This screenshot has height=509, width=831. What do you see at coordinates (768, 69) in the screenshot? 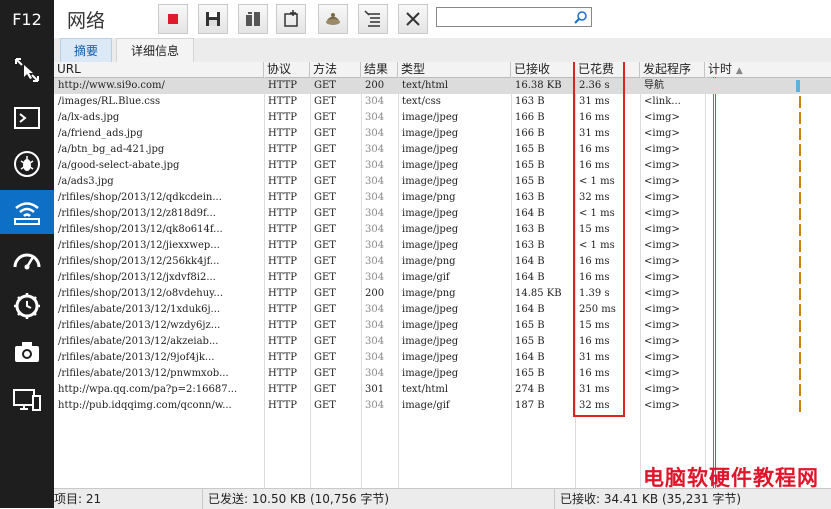
I see `column-timing: 计时 ▲` at bounding box center [768, 69].